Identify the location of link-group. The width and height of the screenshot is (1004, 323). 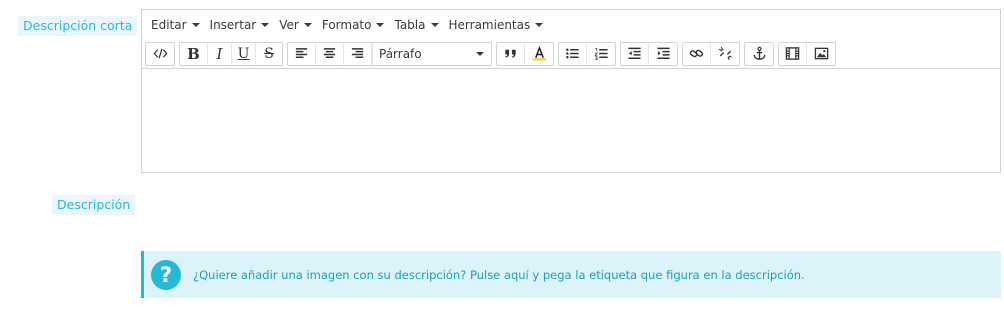
(711, 53).